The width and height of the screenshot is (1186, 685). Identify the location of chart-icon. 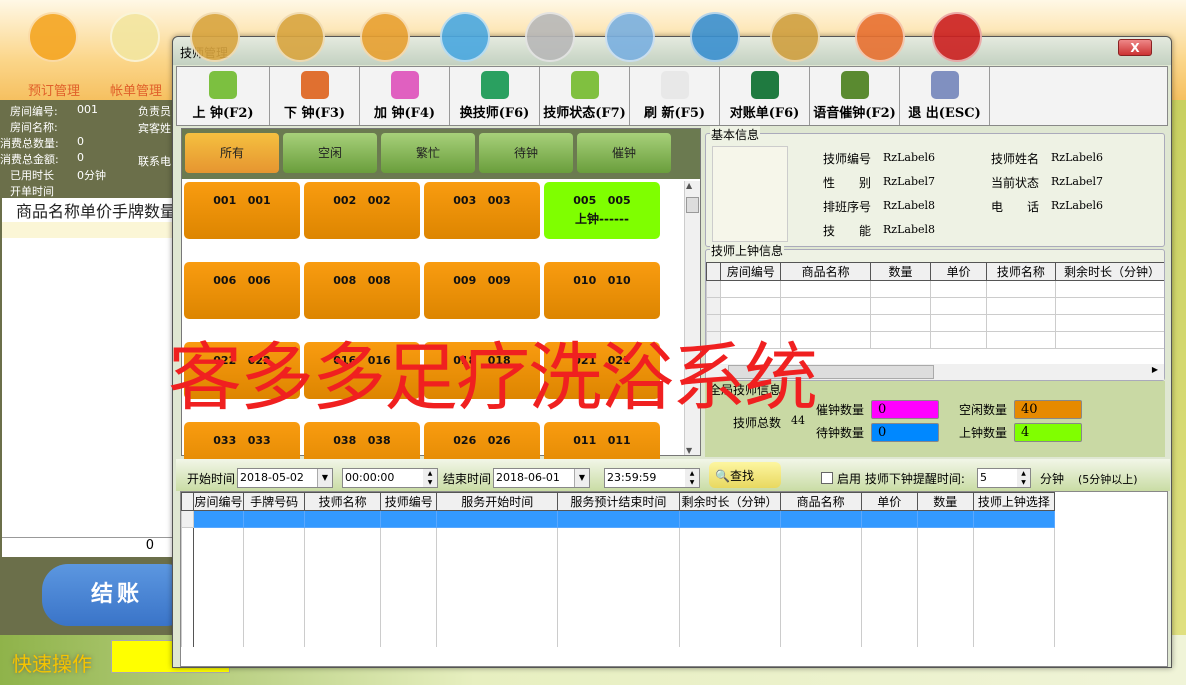
(880, 37).